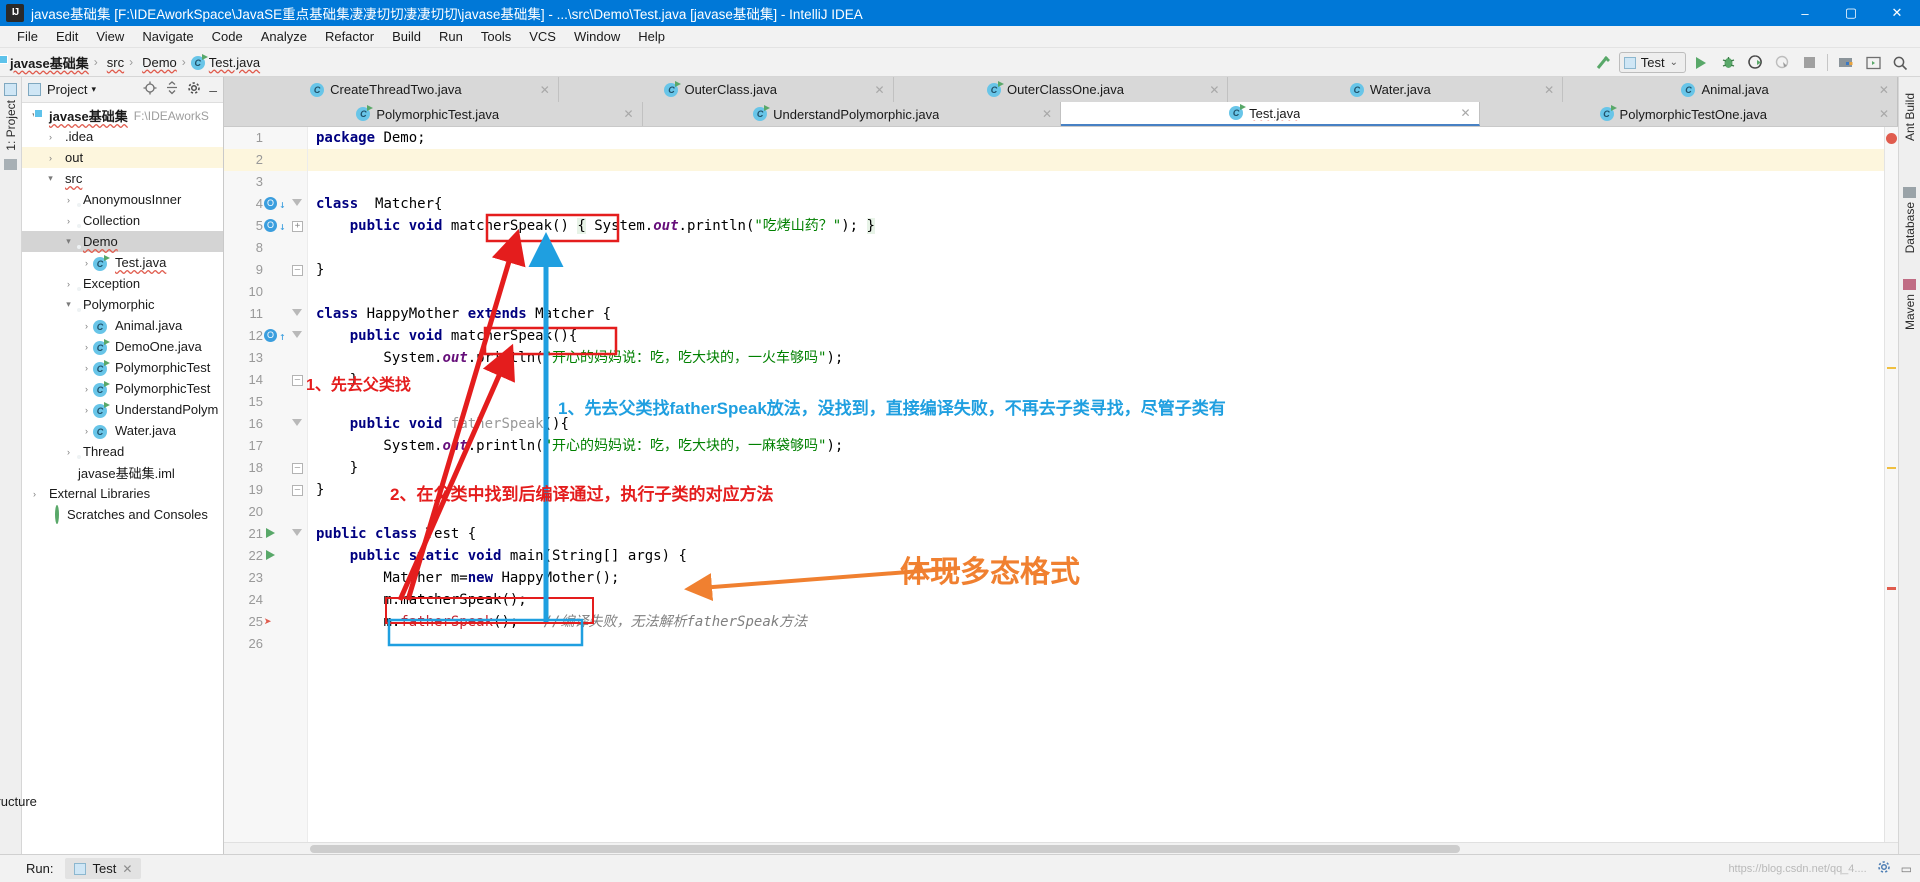  Describe the element at coordinates (122, 115) in the screenshot. I see `tree-item-project-root: ▾ javase基础集 F:\IDEAworkS` at that location.